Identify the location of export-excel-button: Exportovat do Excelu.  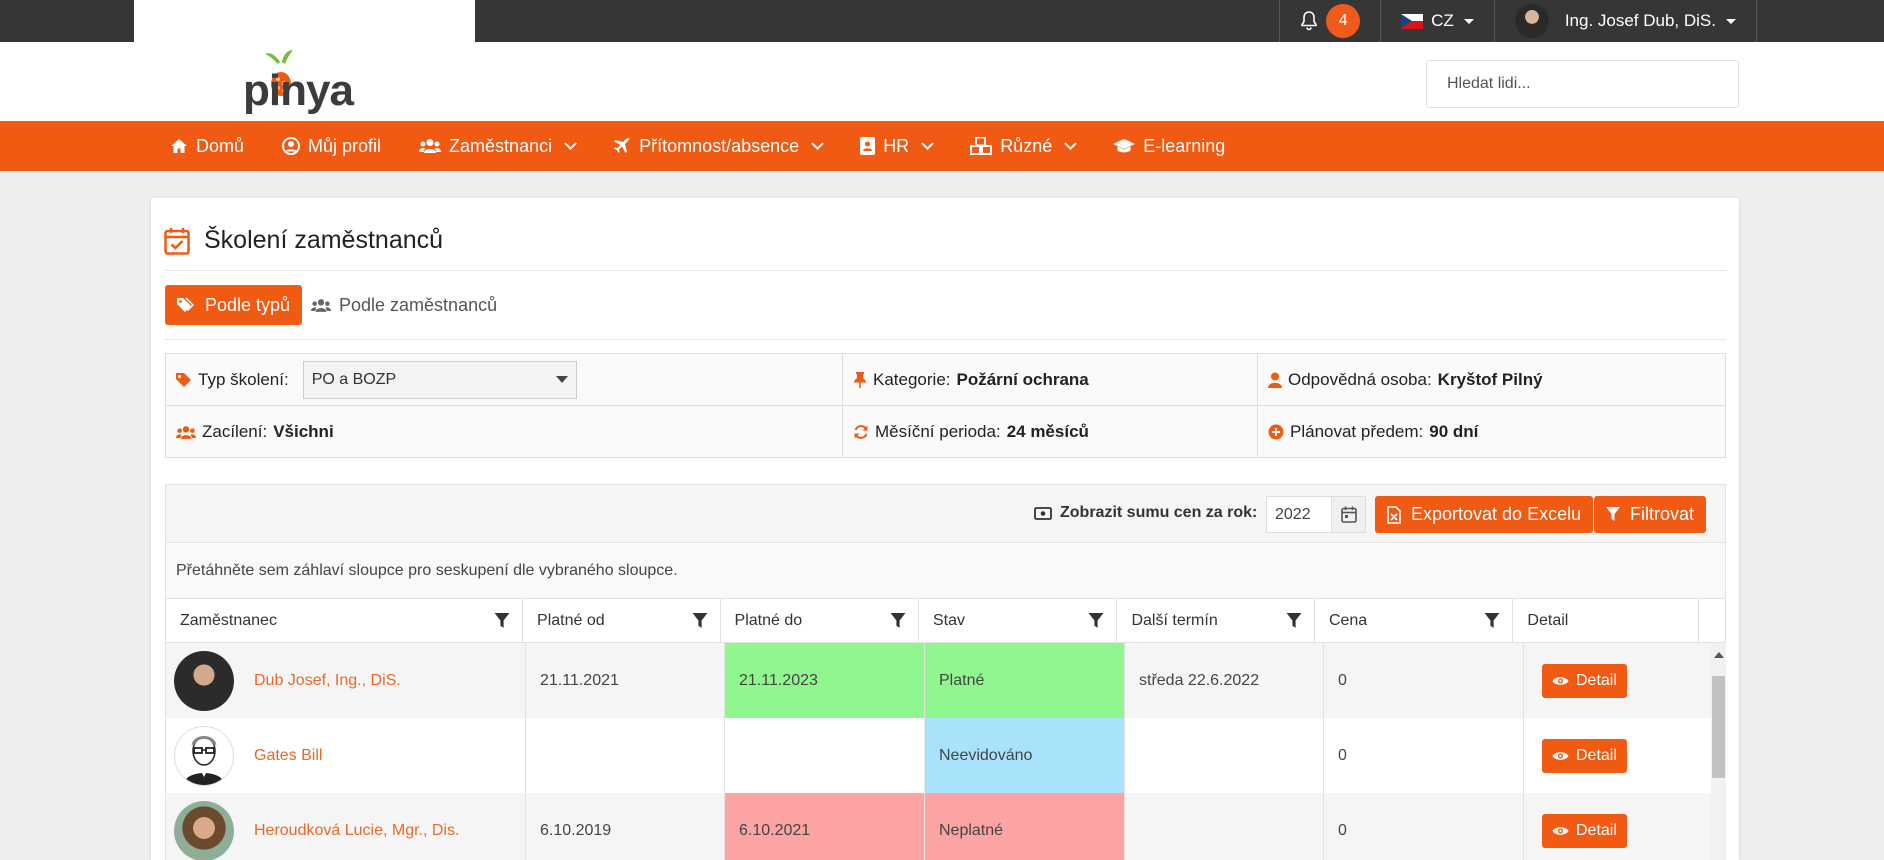
(1484, 514).